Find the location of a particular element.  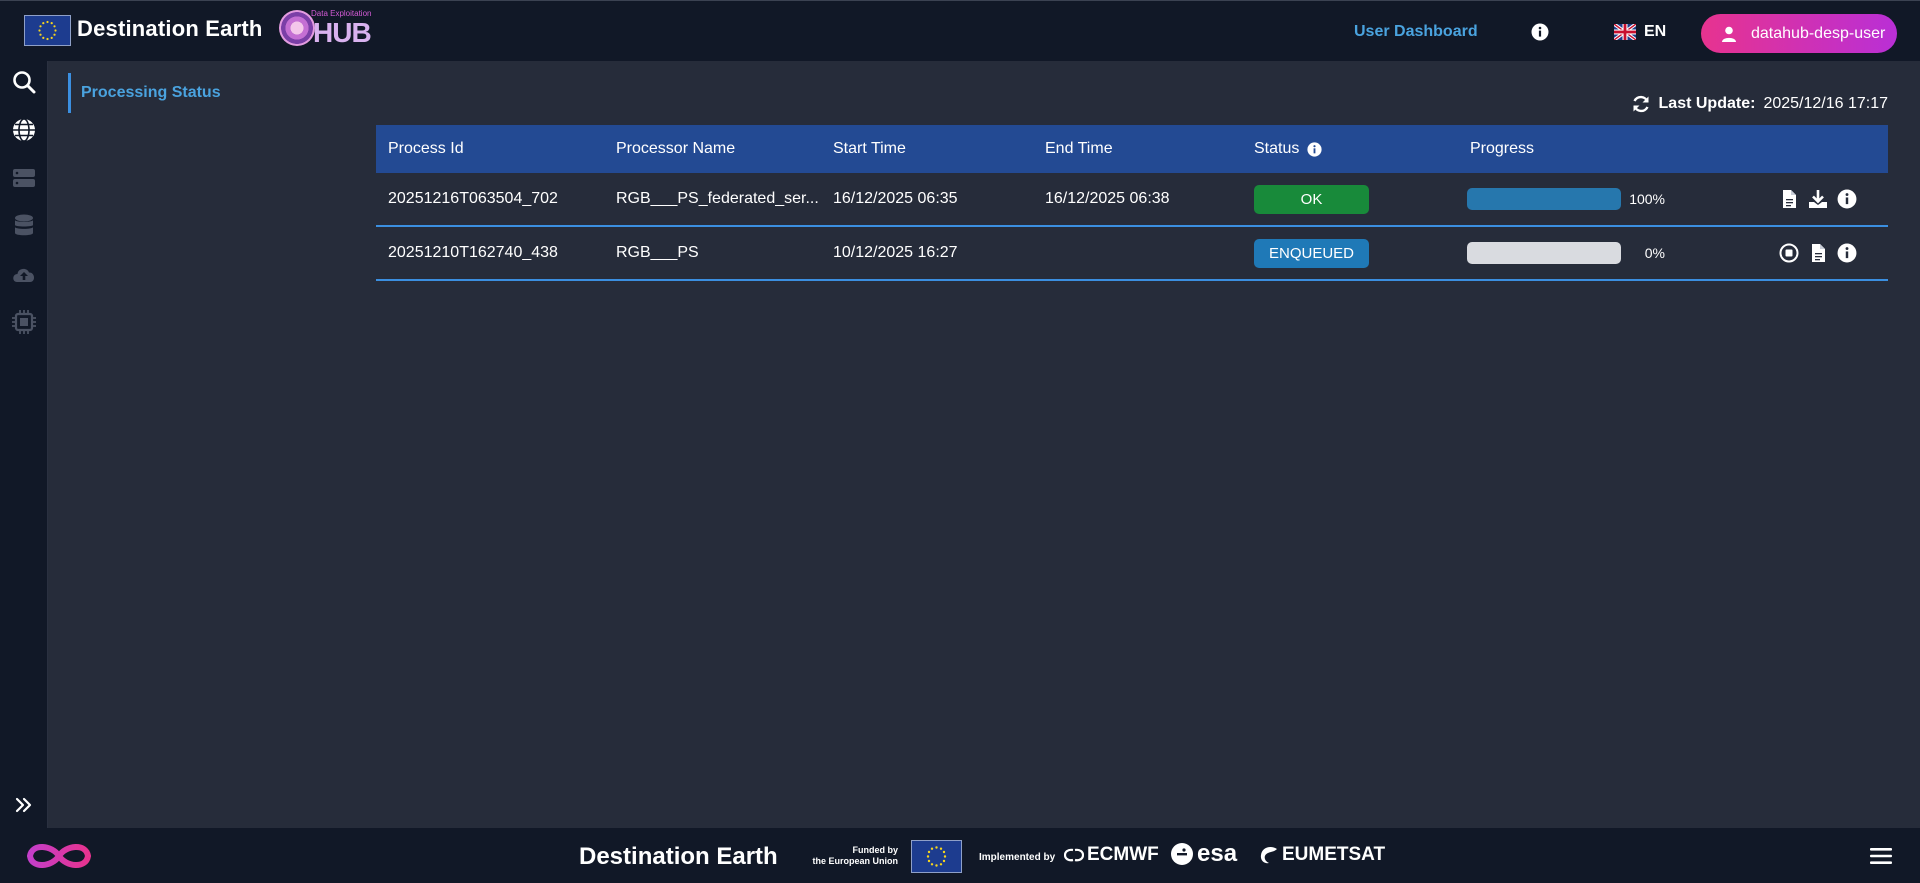

column-header: Process Id is located at coordinates (426, 149).